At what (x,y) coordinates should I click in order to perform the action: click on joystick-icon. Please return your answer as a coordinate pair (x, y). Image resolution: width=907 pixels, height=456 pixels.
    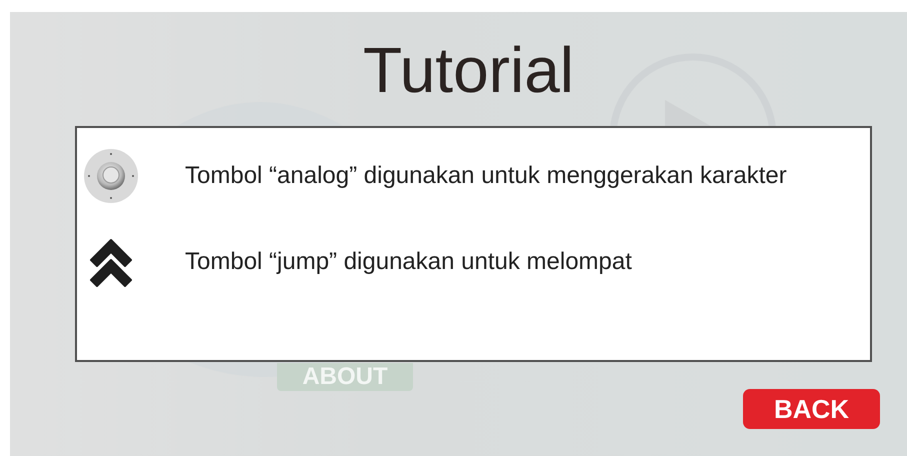
    Looking at the image, I should click on (111, 176).